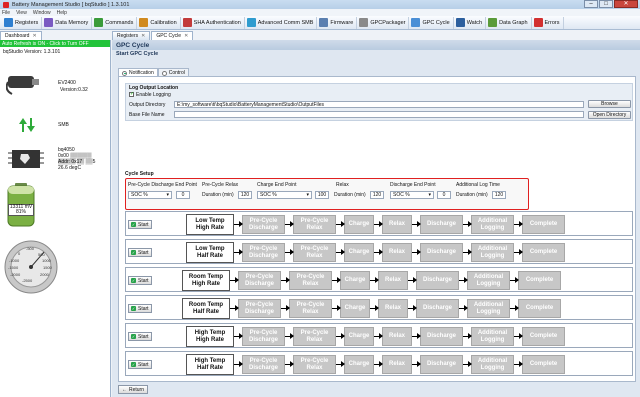  Describe the element at coordinates (183, 195) in the screenshot. I see `discharge-end-input: 0` at that location.